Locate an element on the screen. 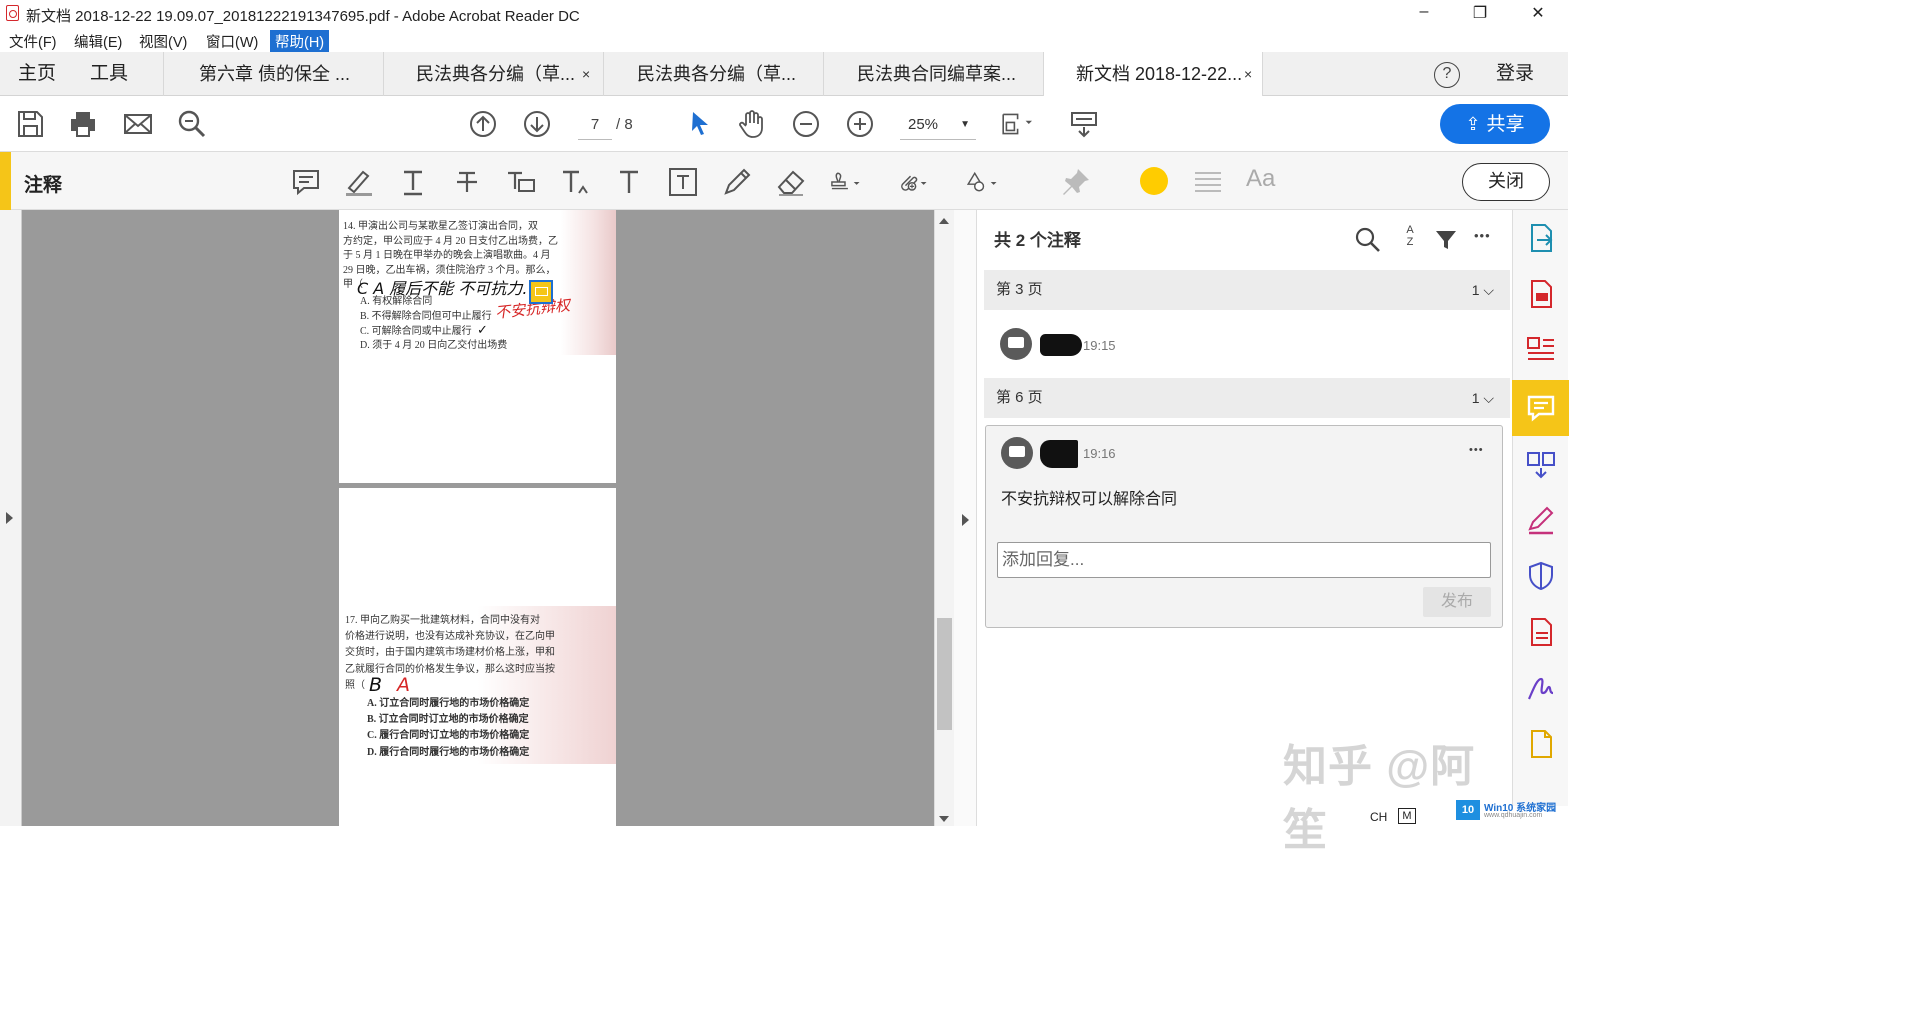  sticky-note-marker is located at coordinates (541, 292).